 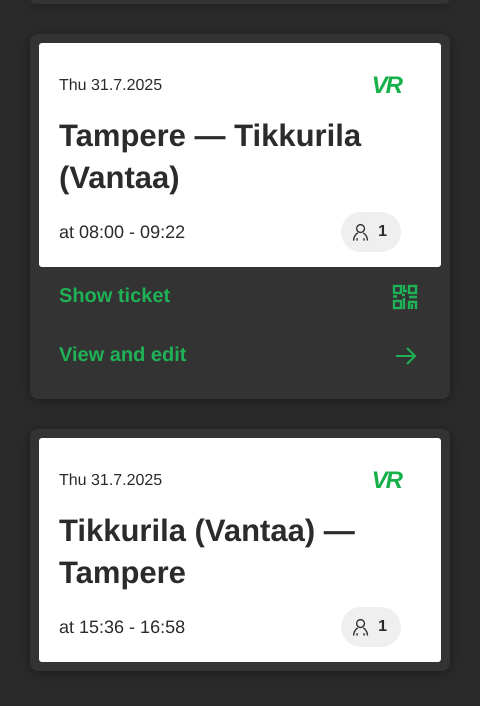 I want to click on action-link: Show ticket, so click(x=240, y=296).